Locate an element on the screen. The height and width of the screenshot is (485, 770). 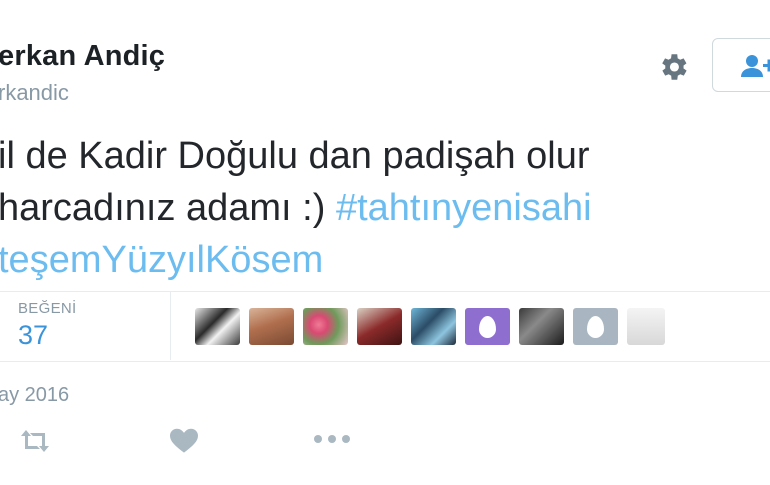
tweet-line-3: teşemYüzyılKösem is located at coordinates (296, 260).